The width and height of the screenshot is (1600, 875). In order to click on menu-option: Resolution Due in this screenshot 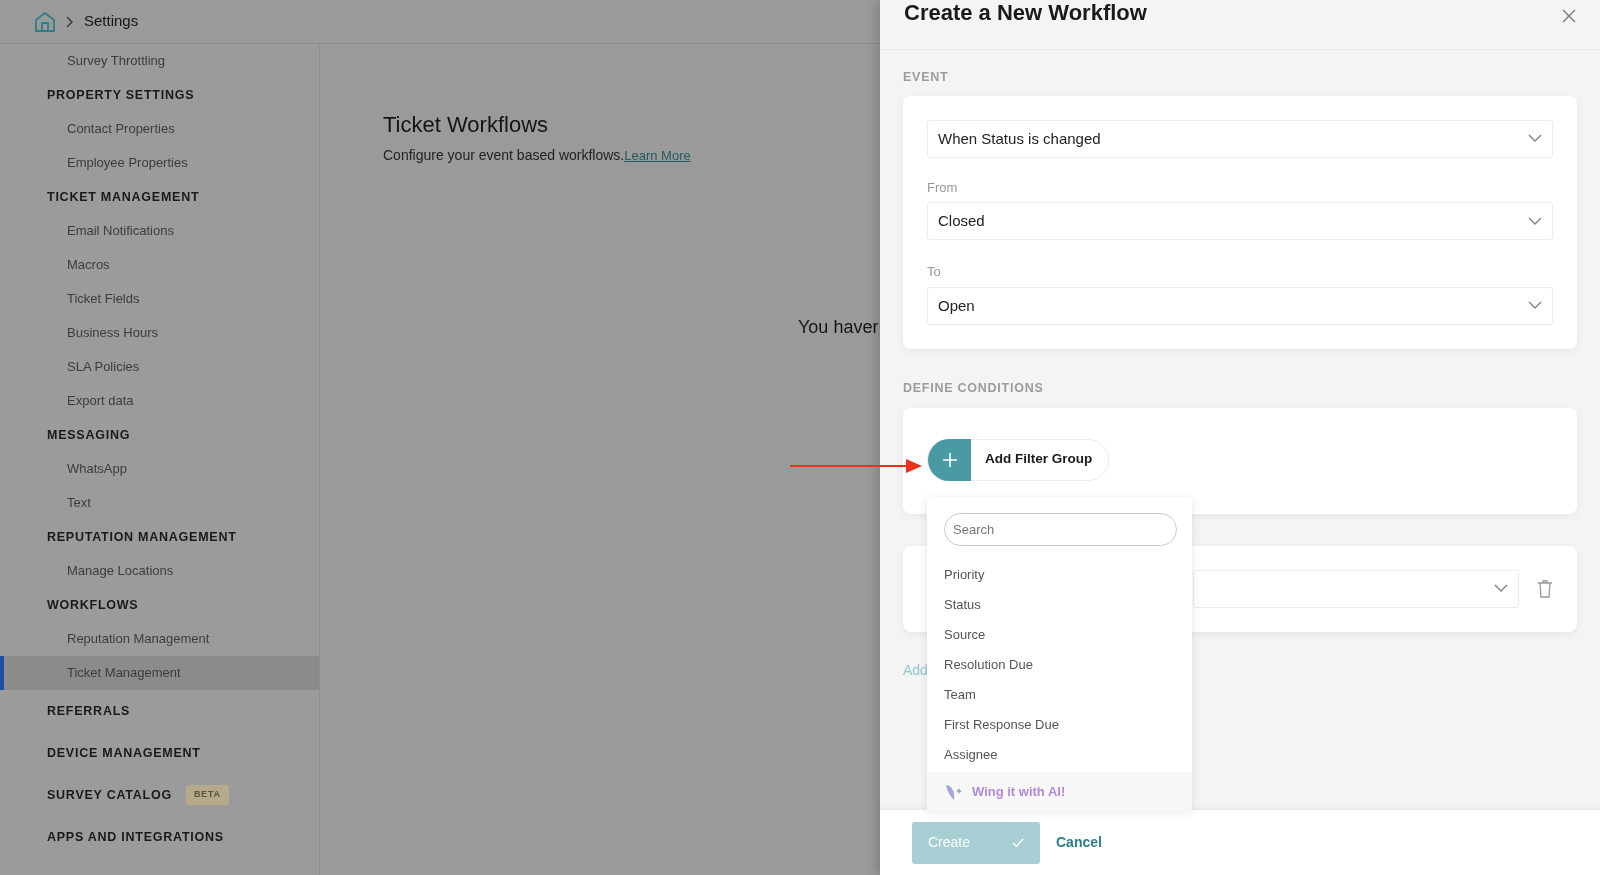, I will do `click(1059, 665)`.